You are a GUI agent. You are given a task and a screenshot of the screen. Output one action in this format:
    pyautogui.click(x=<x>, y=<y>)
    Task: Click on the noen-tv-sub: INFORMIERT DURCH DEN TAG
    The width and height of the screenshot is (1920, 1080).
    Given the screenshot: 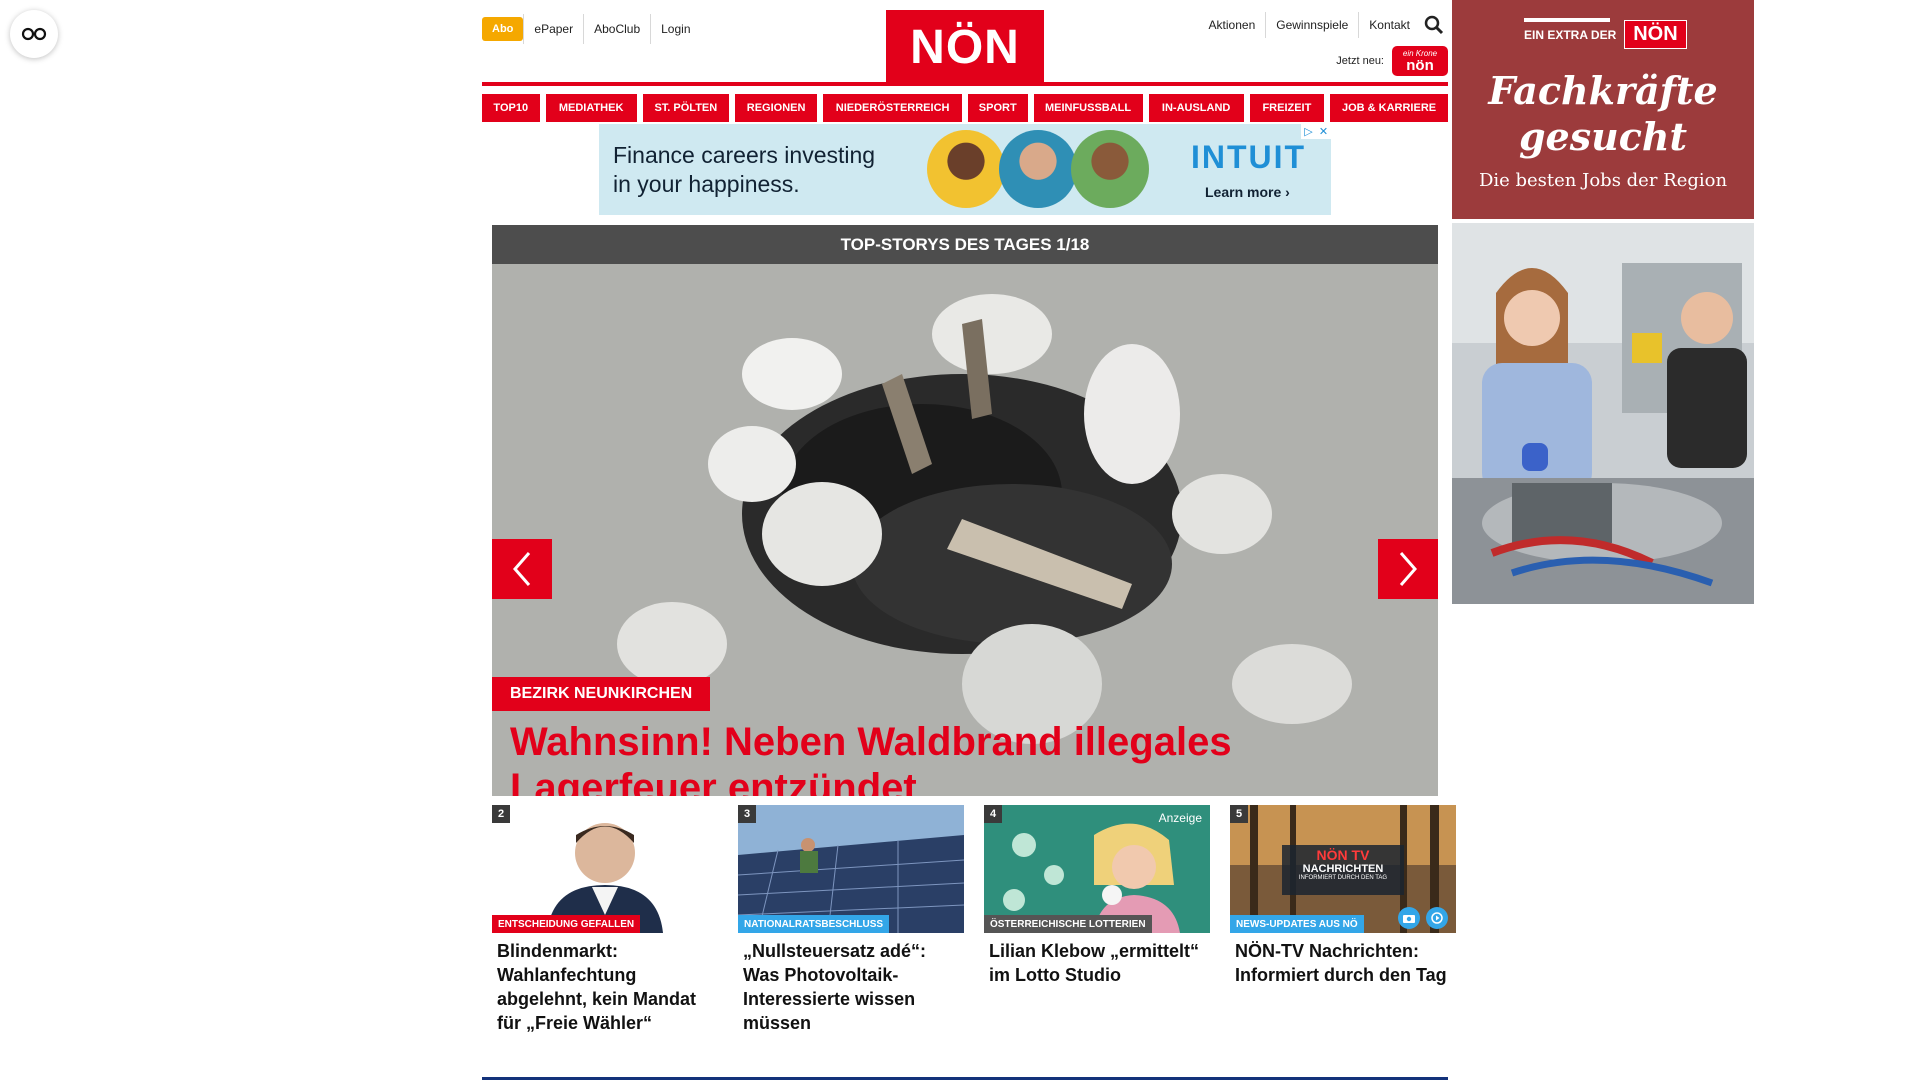 What is the action you would take?
    pyautogui.click(x=1343, y=878)
    